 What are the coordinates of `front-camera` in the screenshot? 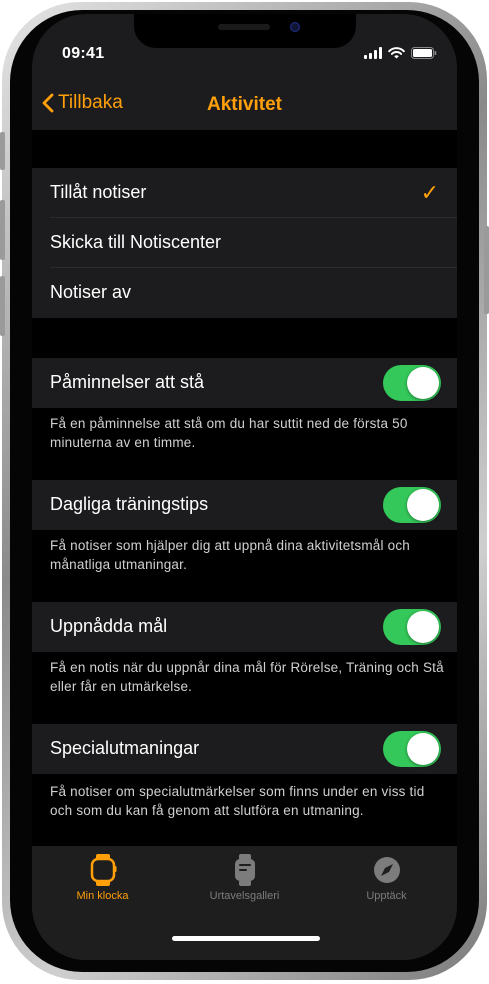 It's located at (295, 27).